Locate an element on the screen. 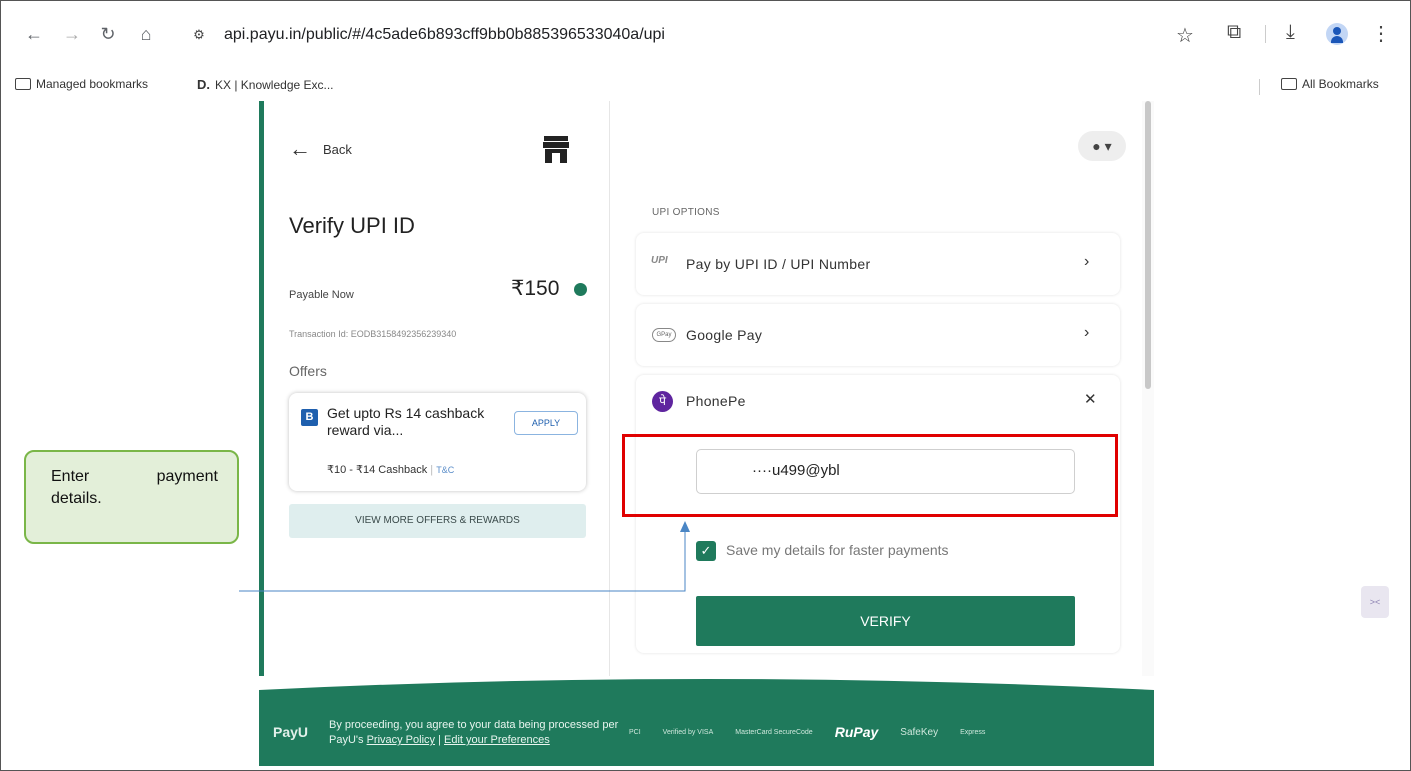 This screenshot has height=771, width=1411. callout-word: Enter is located at coordinates (70, 476).